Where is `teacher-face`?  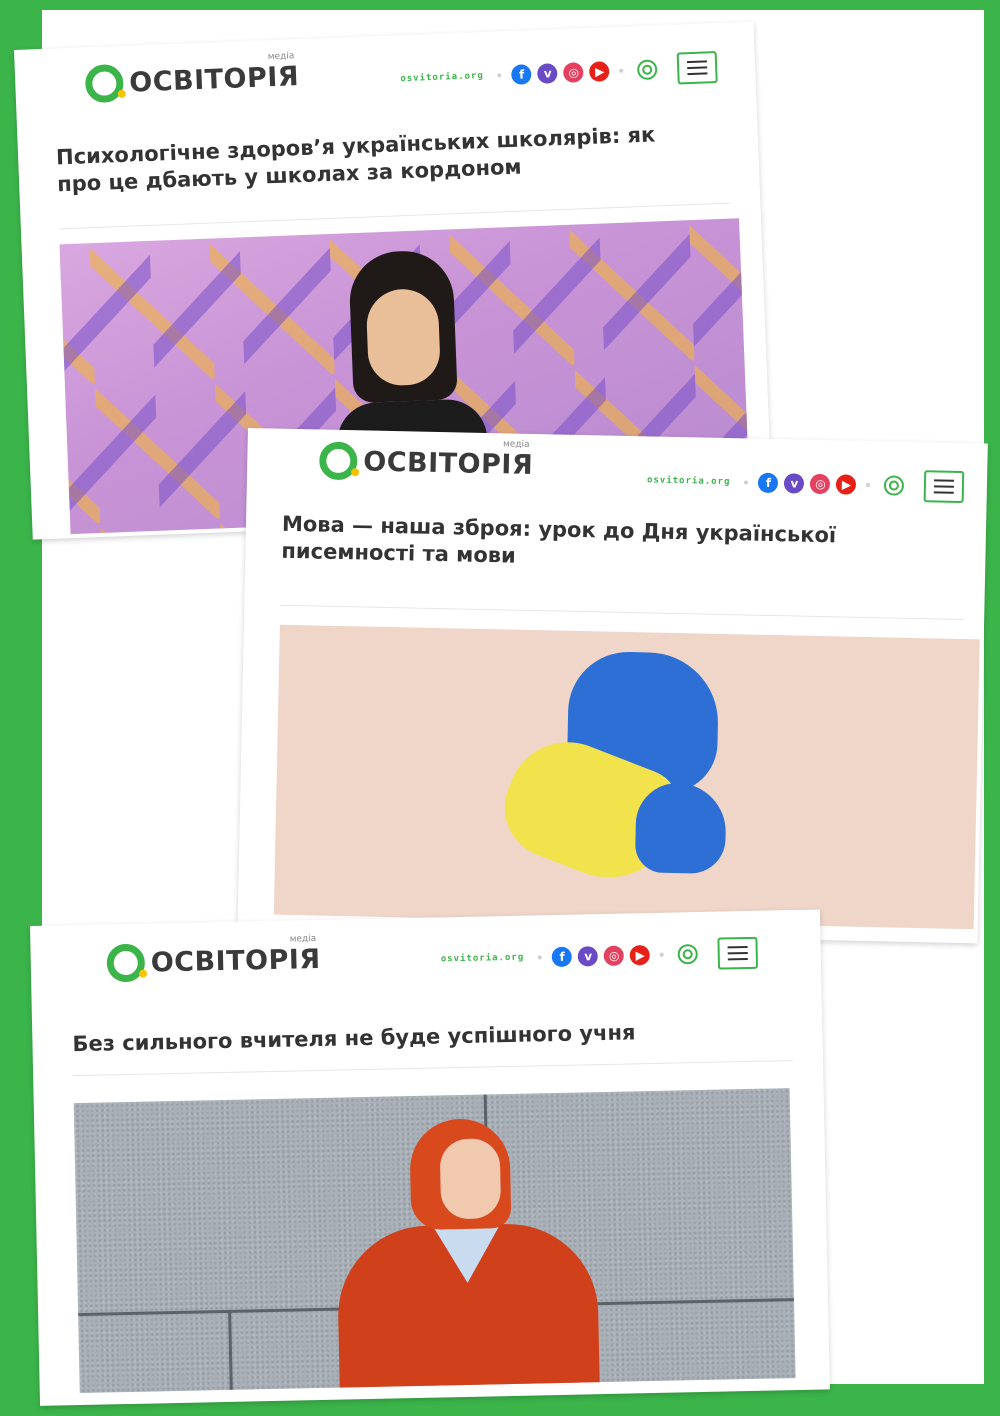
teacher-face is located at coordinates (470, 1179).